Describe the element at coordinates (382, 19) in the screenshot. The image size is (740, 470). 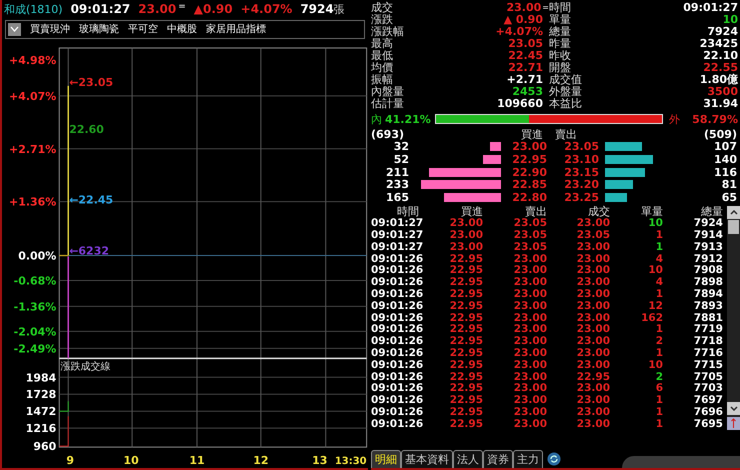
I see `quote-label: 漲跌` at that location.